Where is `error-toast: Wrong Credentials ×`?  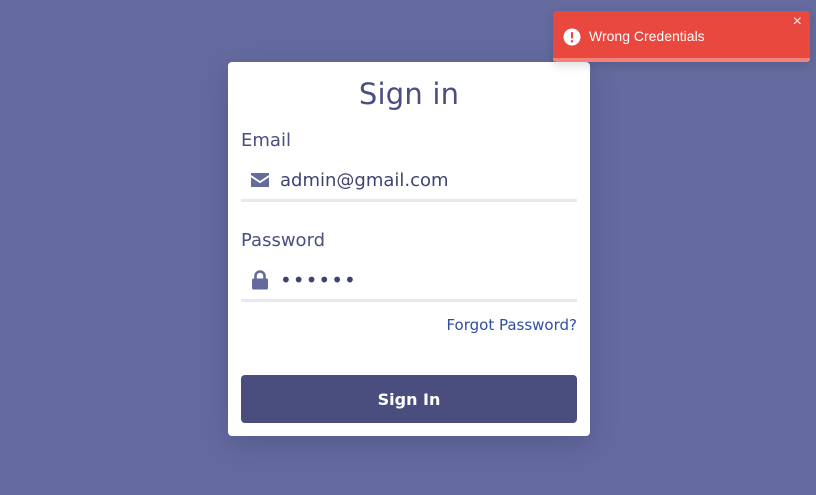 error-toast: Wrong Credentials × is located at coordinates (681, 36).